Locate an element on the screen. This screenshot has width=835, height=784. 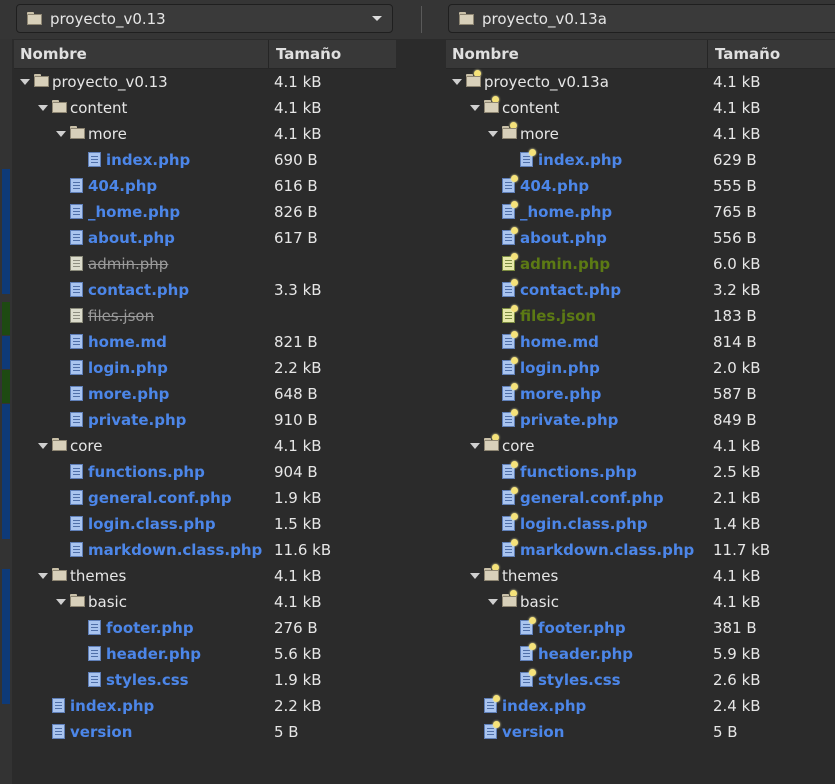
file-row: _home.php 826 B is located at coordinates (205, 212).